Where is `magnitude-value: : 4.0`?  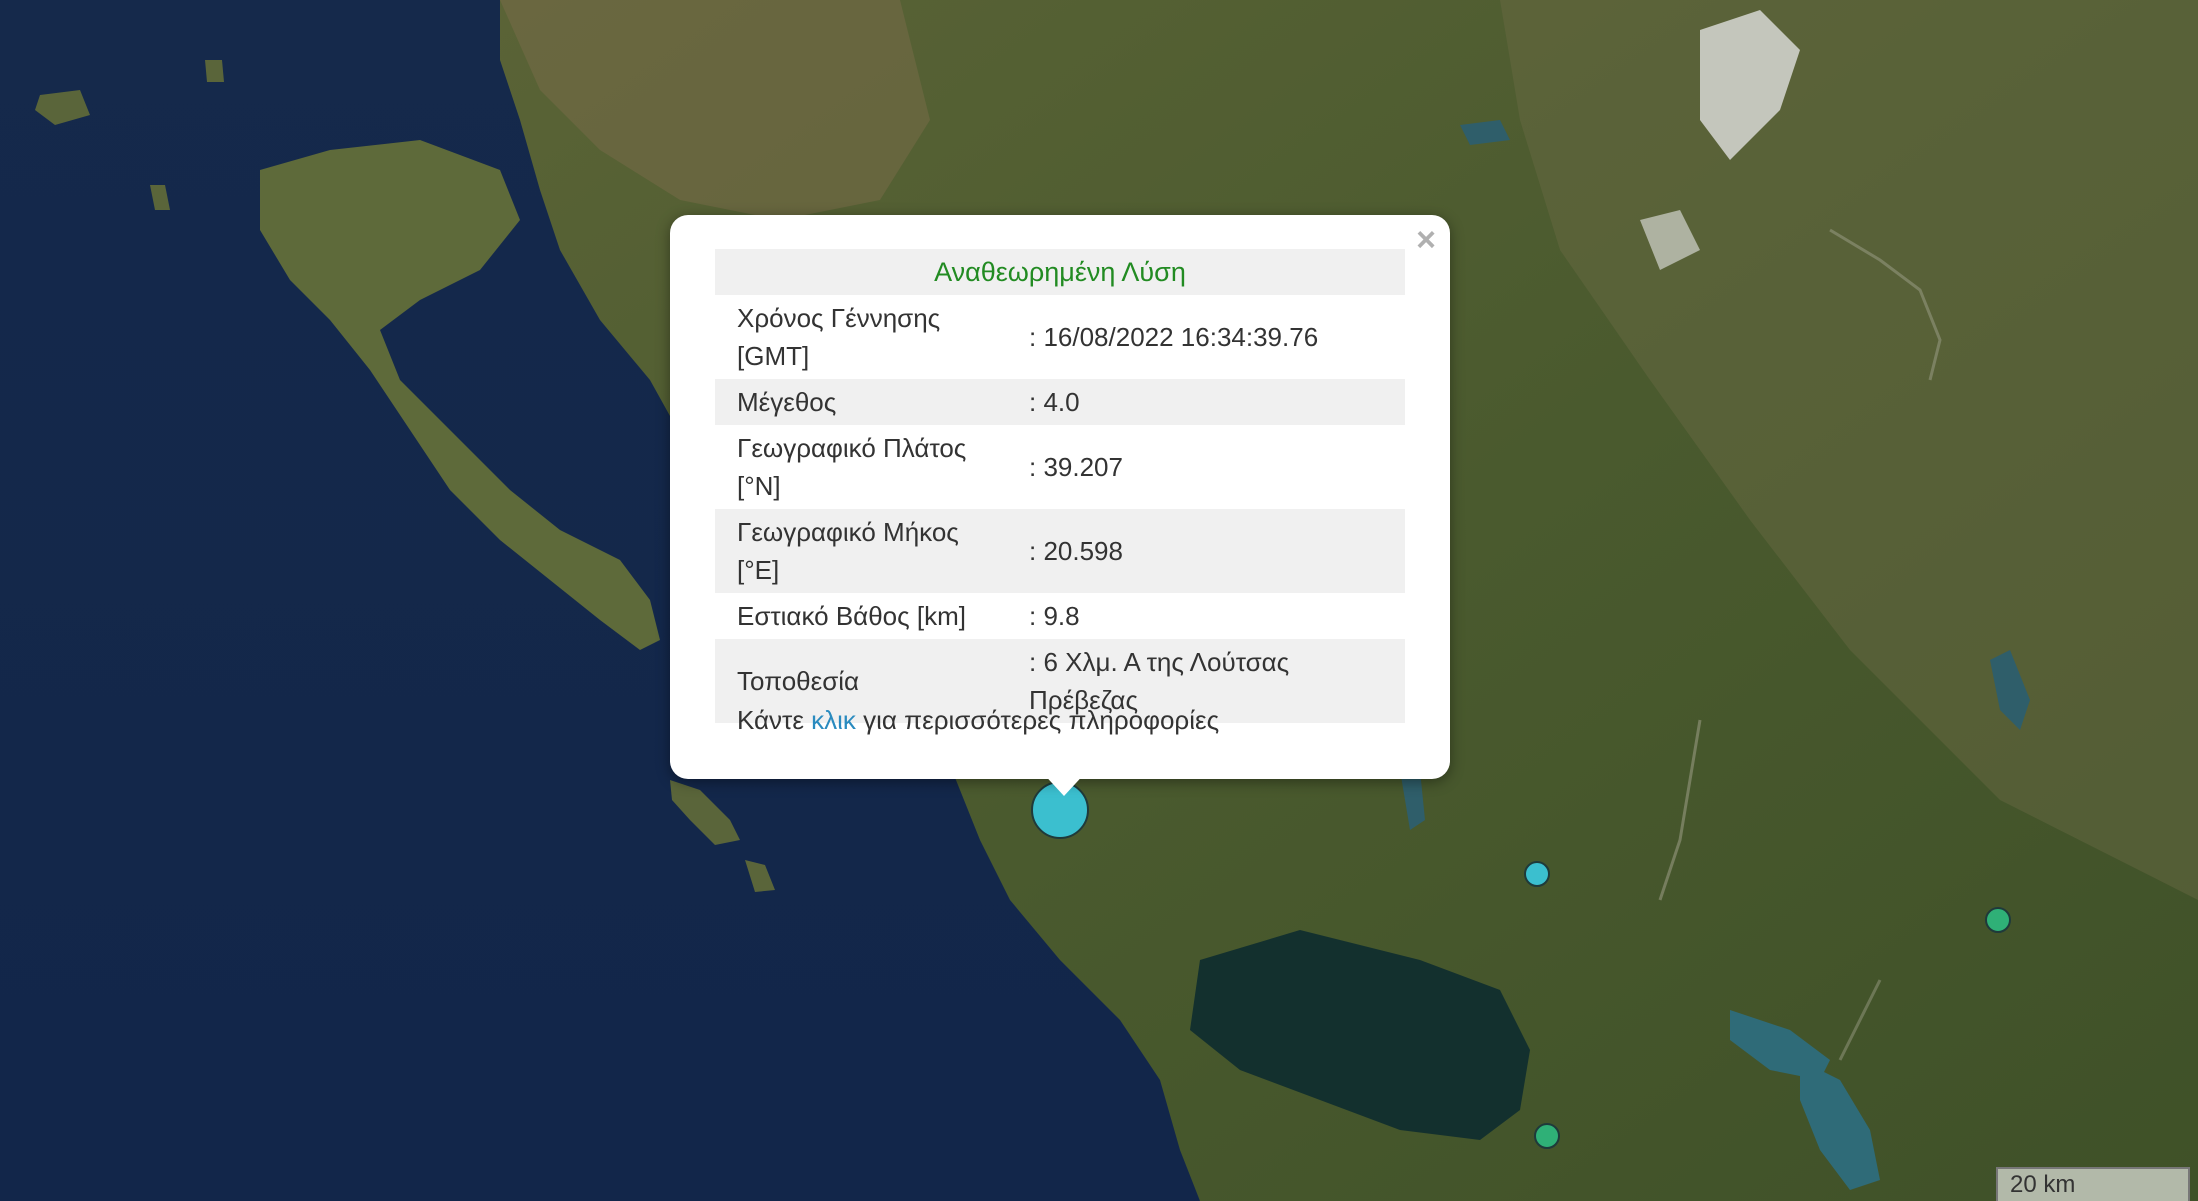 magnitude-value: : 4.0 is located at coordinates (1212, 402).